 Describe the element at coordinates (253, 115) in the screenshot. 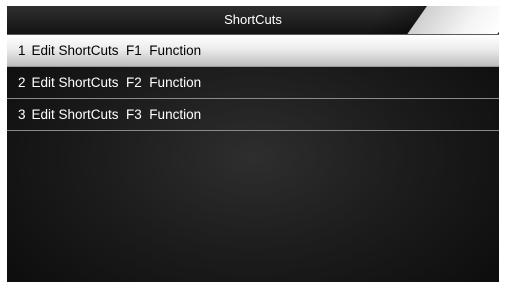

I see `menu-item-edit-f3: 3 Edit ShortCuts F3 Function` at that location.